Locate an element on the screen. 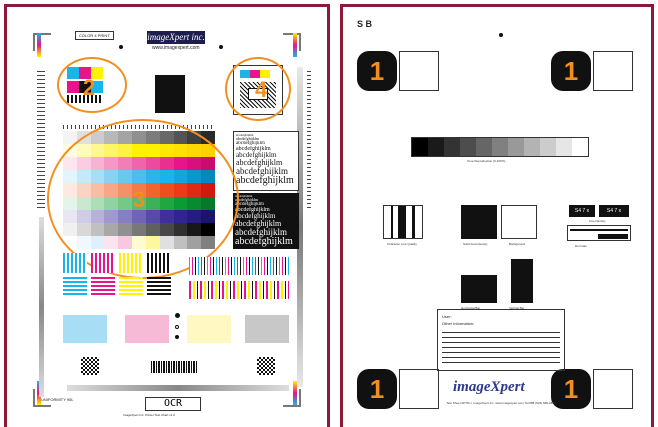 Image resolution: width=658 pixels, height=427 pixels. vertical-ruler-right is located at coordinates (309, 141).